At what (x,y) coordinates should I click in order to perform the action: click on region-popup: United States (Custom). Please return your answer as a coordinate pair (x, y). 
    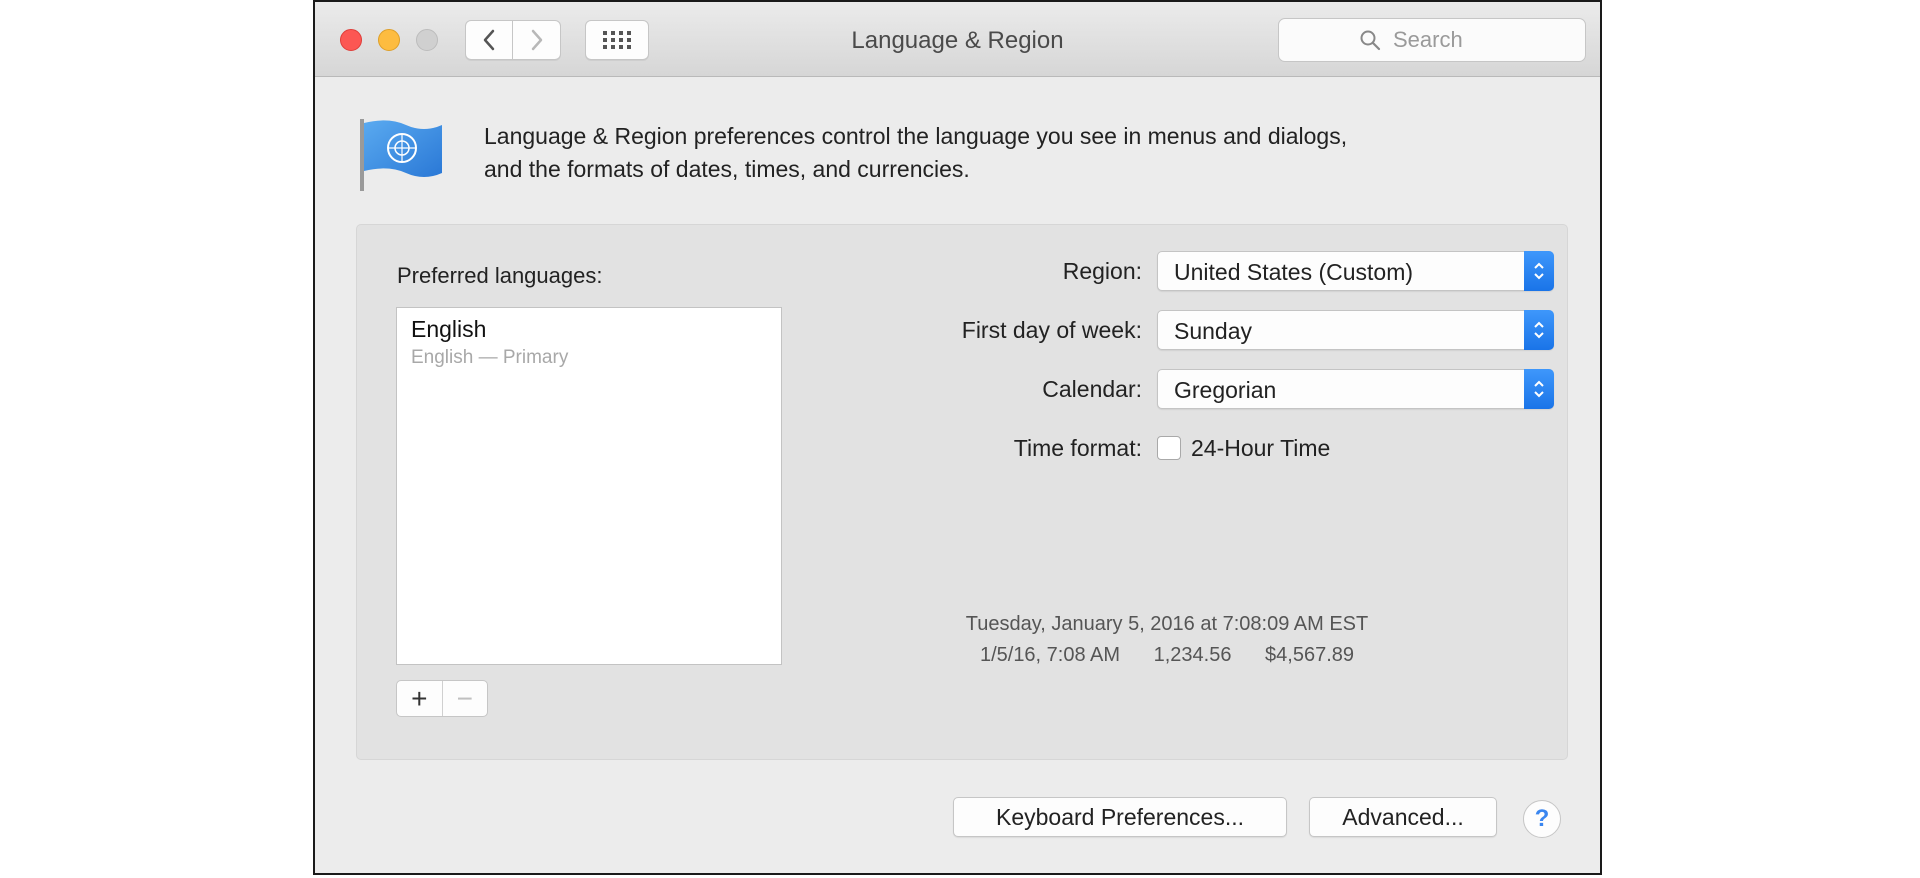
    Looking at the image, I should click on (1355, 271).